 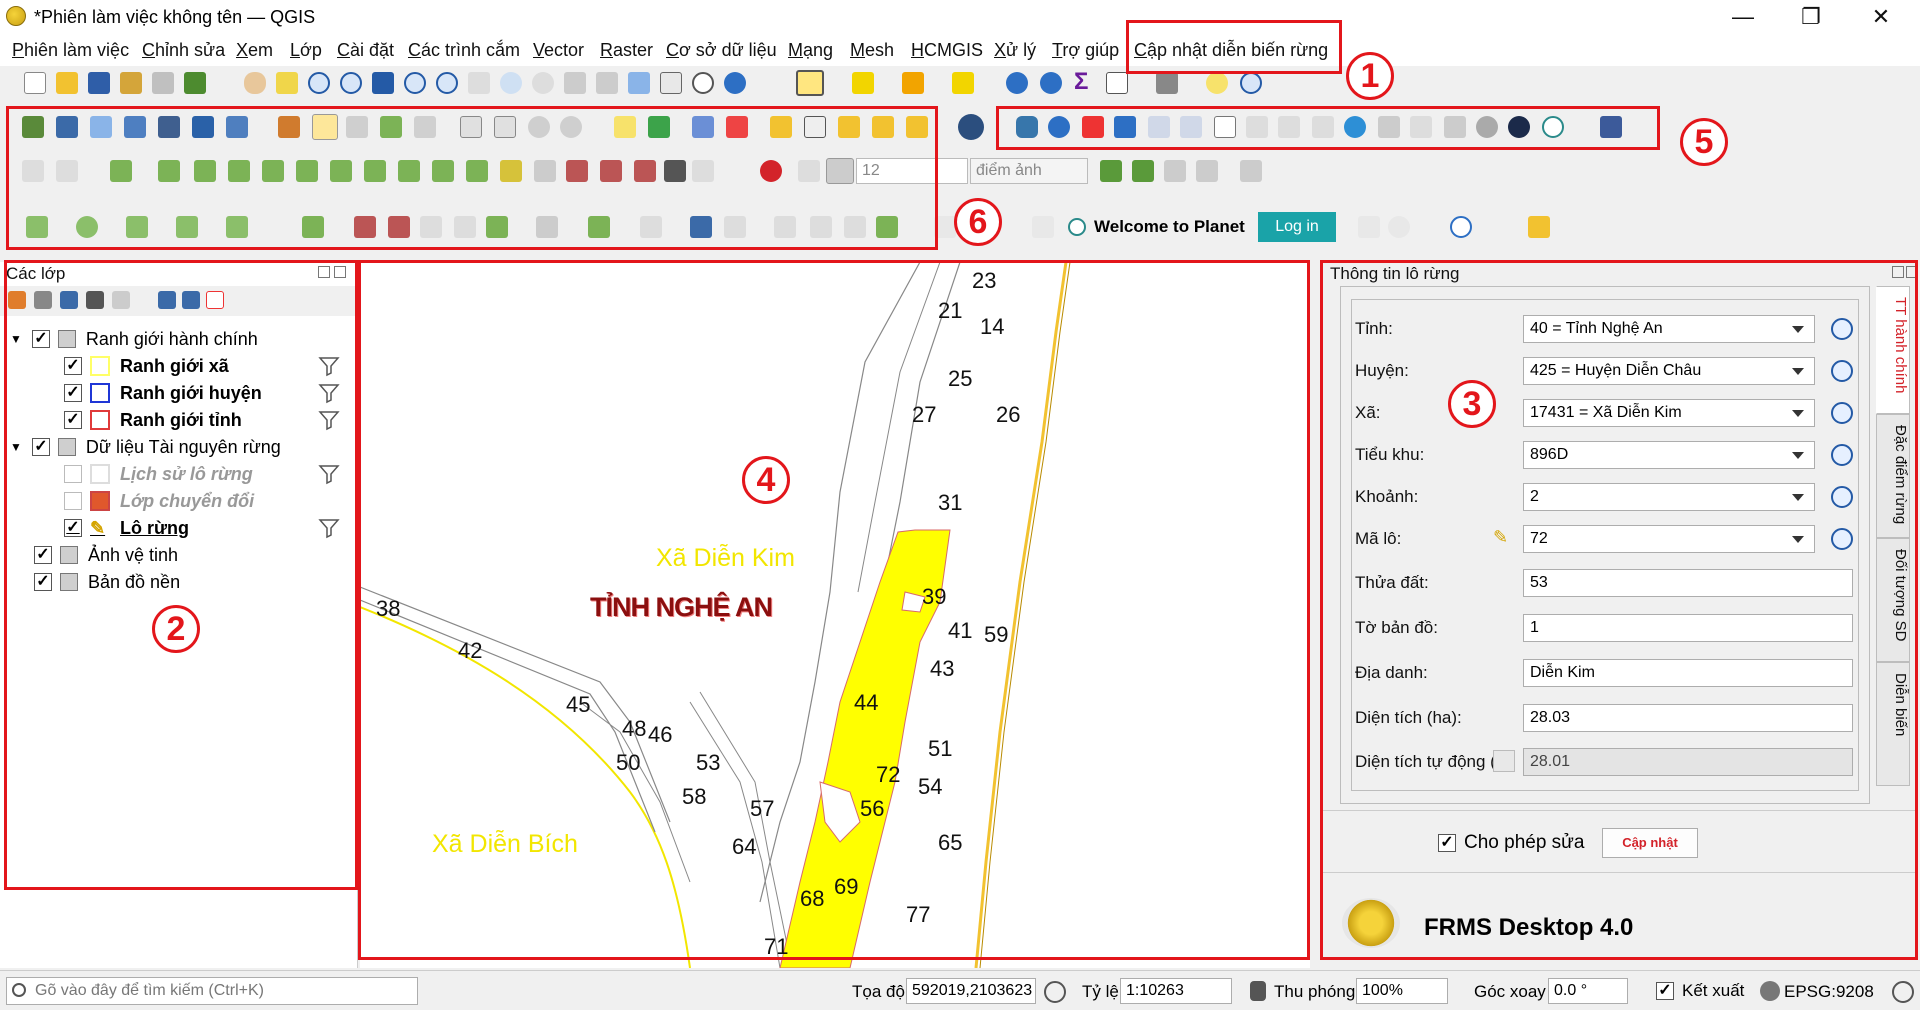 I want to click on layer-styling-icon, so click(x=17, y=300).